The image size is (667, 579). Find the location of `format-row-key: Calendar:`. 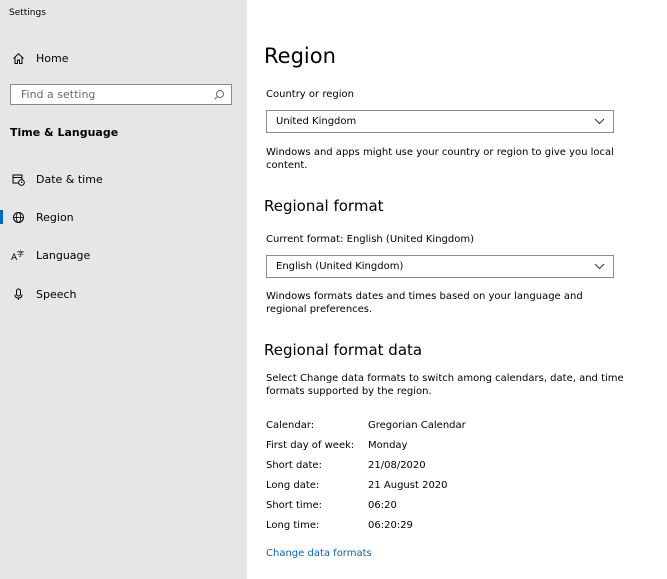

format-row-key: Calendar: is located at coordinates (290, 425).